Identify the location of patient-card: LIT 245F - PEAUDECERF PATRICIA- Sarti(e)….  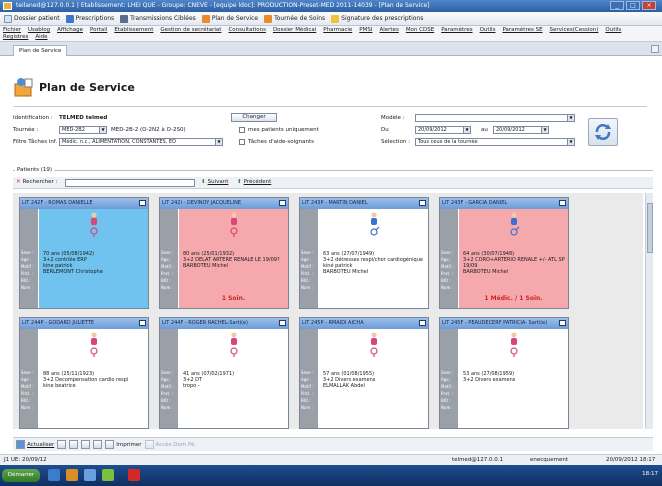
(504, 373).